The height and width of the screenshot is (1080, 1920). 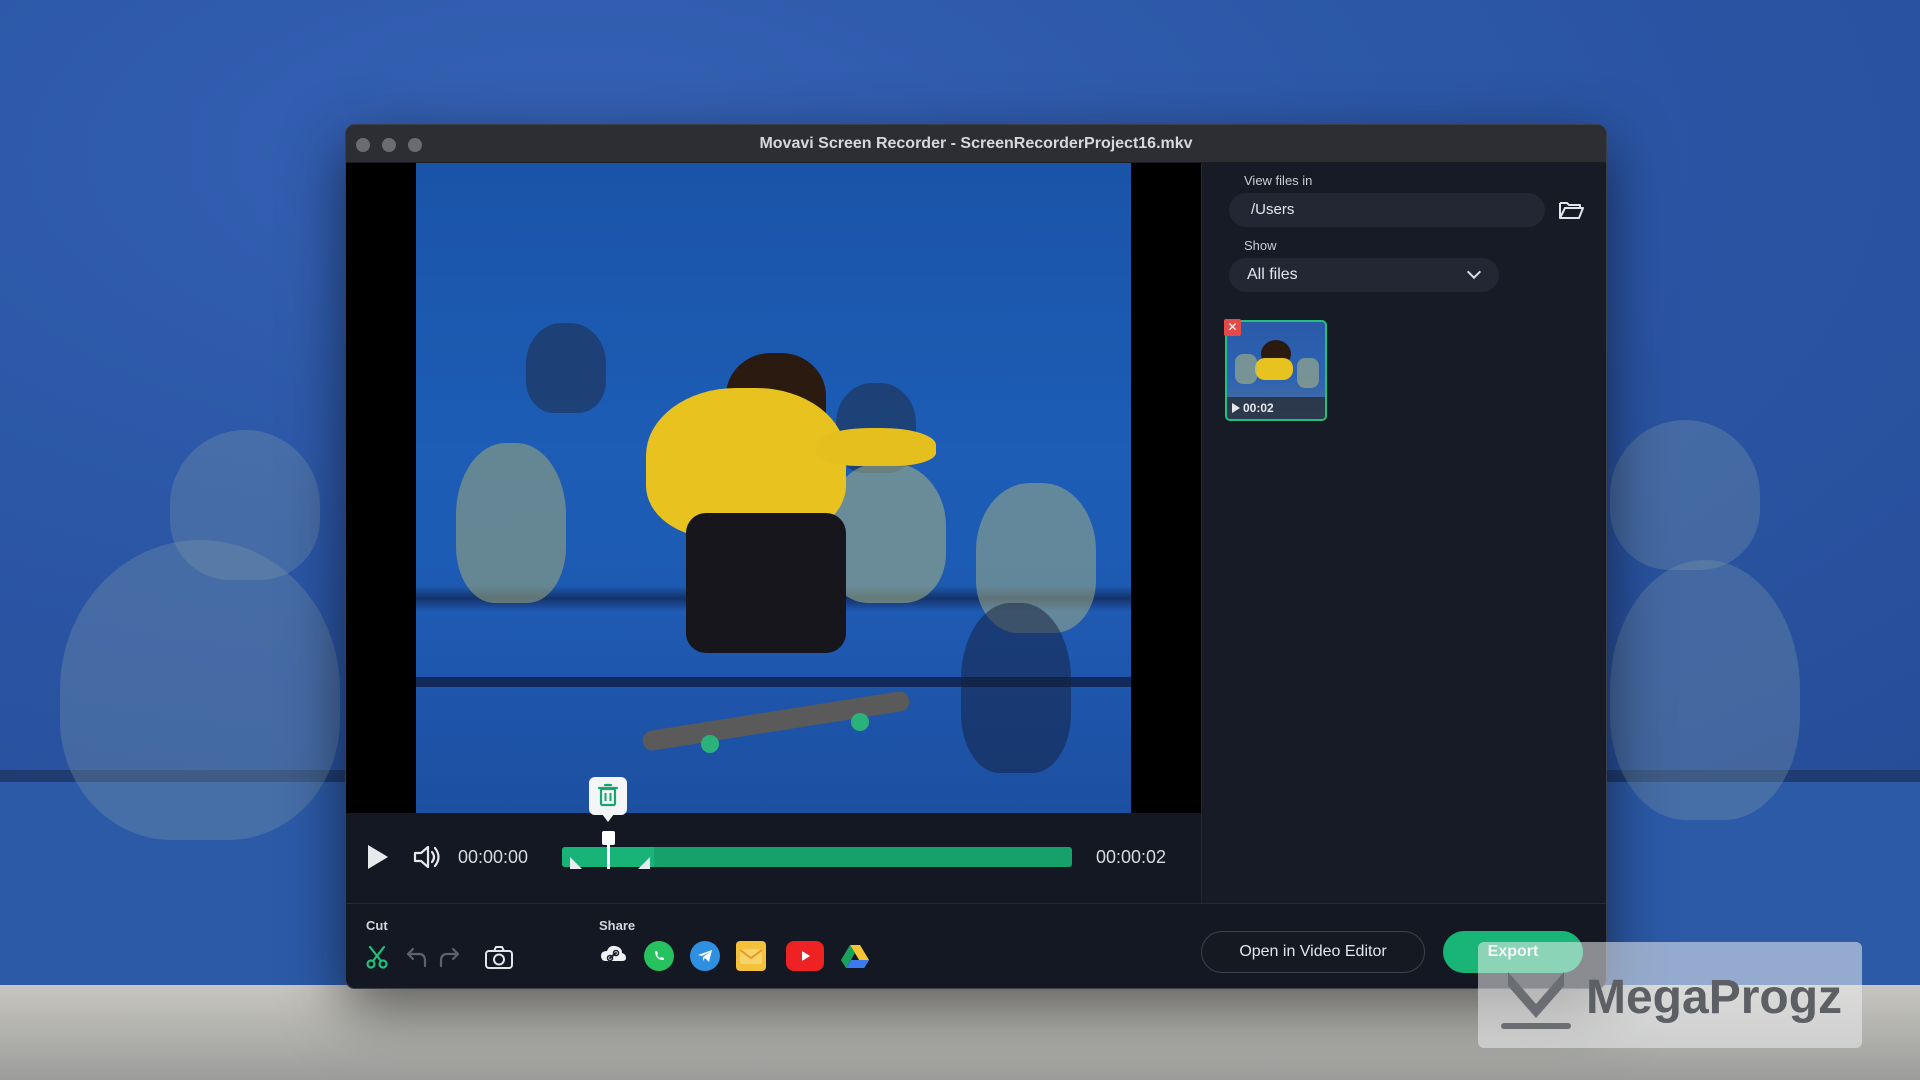 I want to click on skater-pants, so click(x=766, y=583).